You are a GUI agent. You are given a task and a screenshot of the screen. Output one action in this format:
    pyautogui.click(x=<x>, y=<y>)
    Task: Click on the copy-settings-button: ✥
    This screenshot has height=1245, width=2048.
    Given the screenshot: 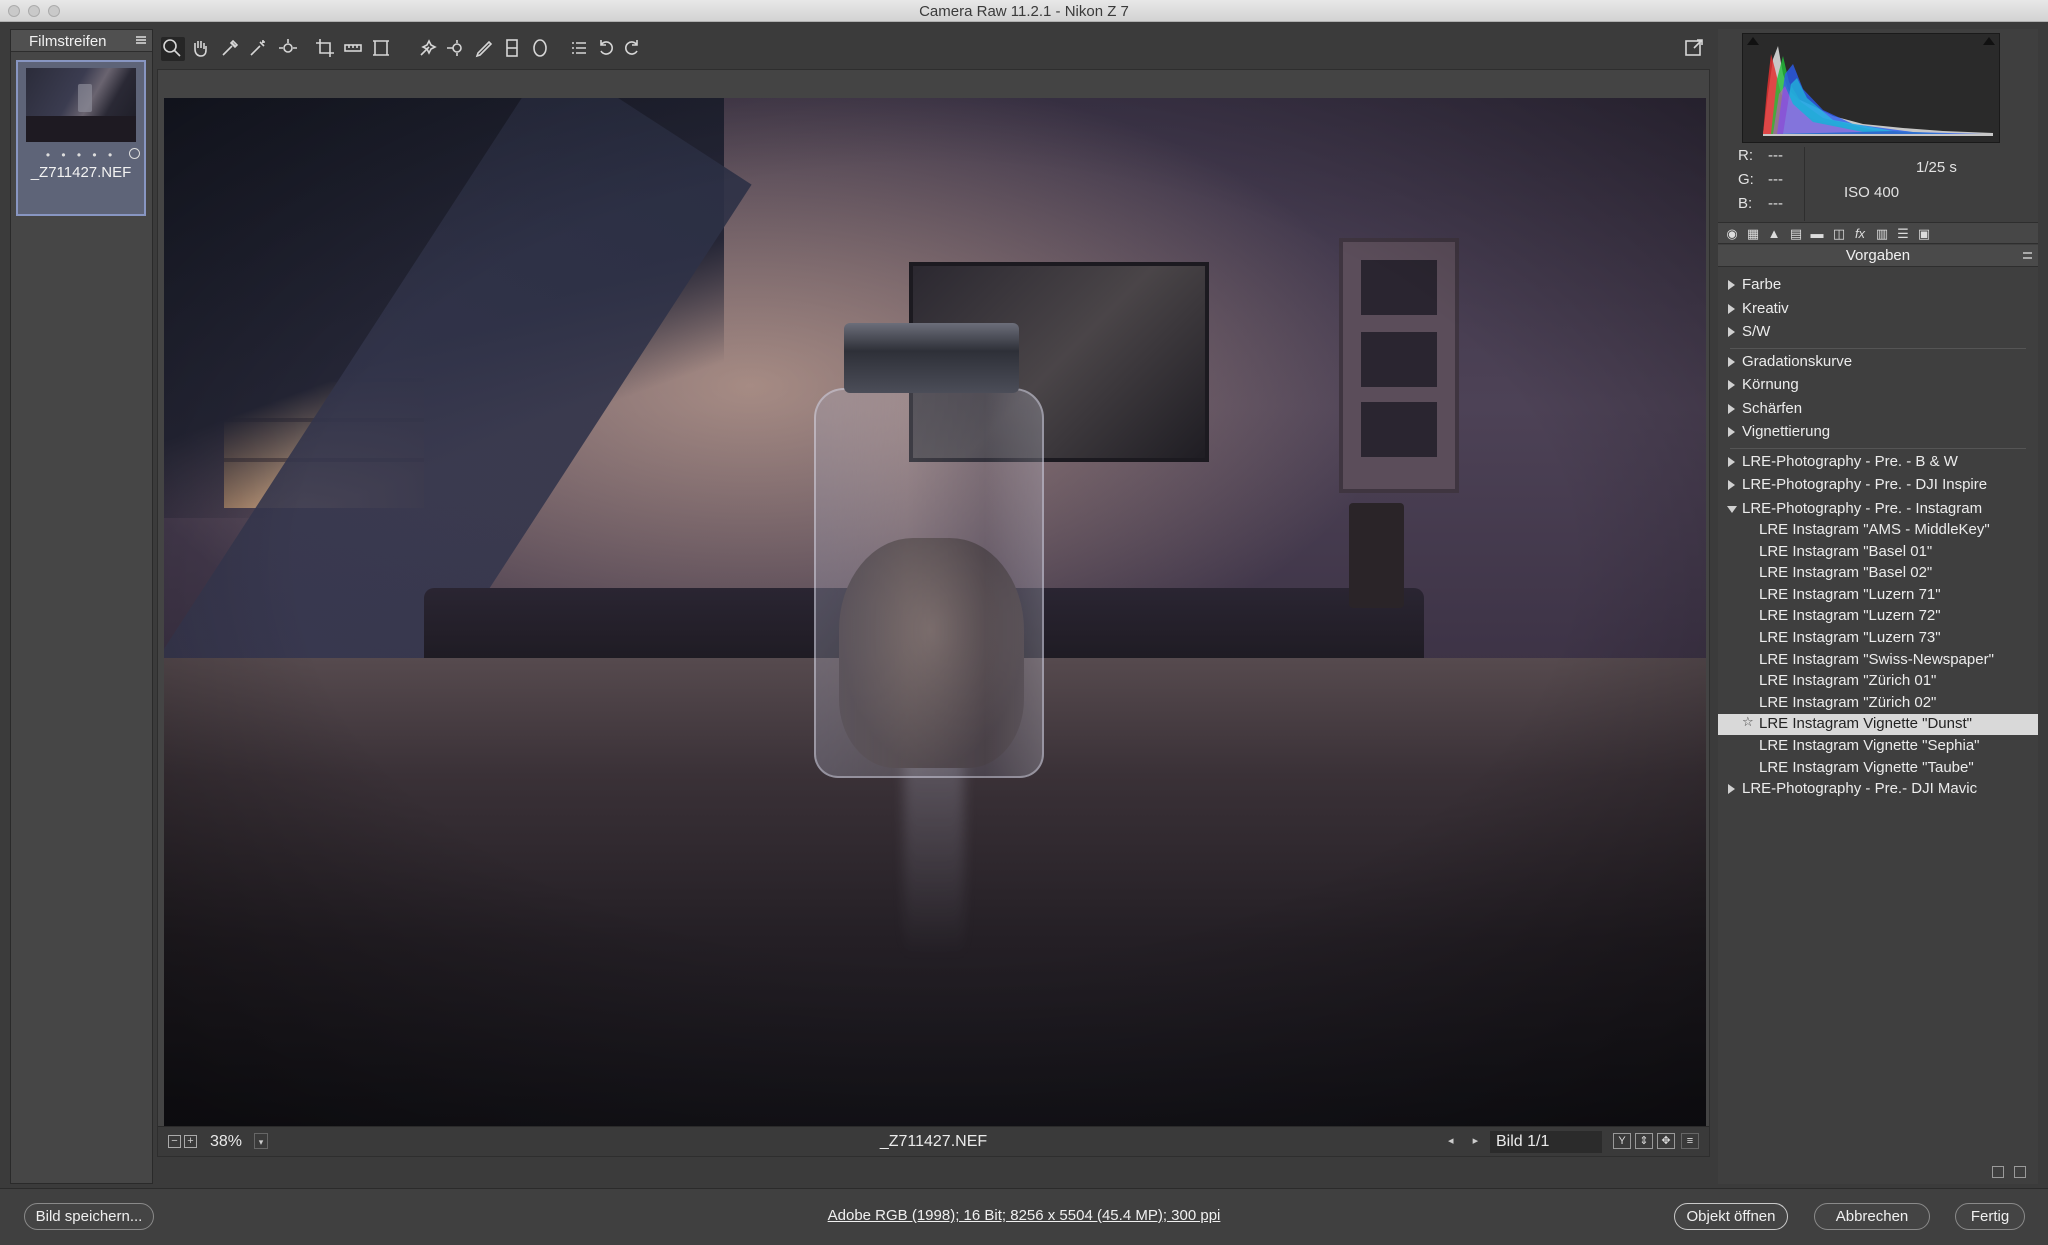 What is the action you would take?
    pyautogui.click(x=1666, y=1141)
    